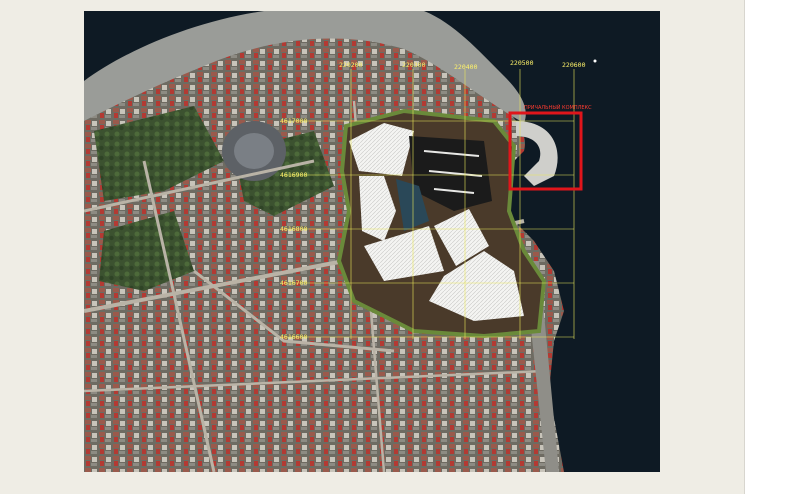  I want to click on grid-x-label: 220300, so click(414, 65).